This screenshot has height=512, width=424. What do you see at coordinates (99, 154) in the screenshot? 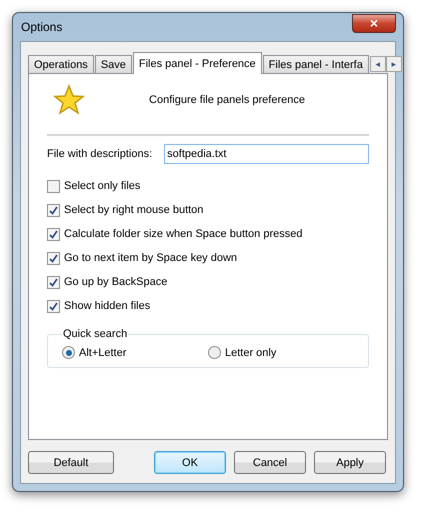
I see `field-label: File with descriptions:` at bounding box center [99, 154].